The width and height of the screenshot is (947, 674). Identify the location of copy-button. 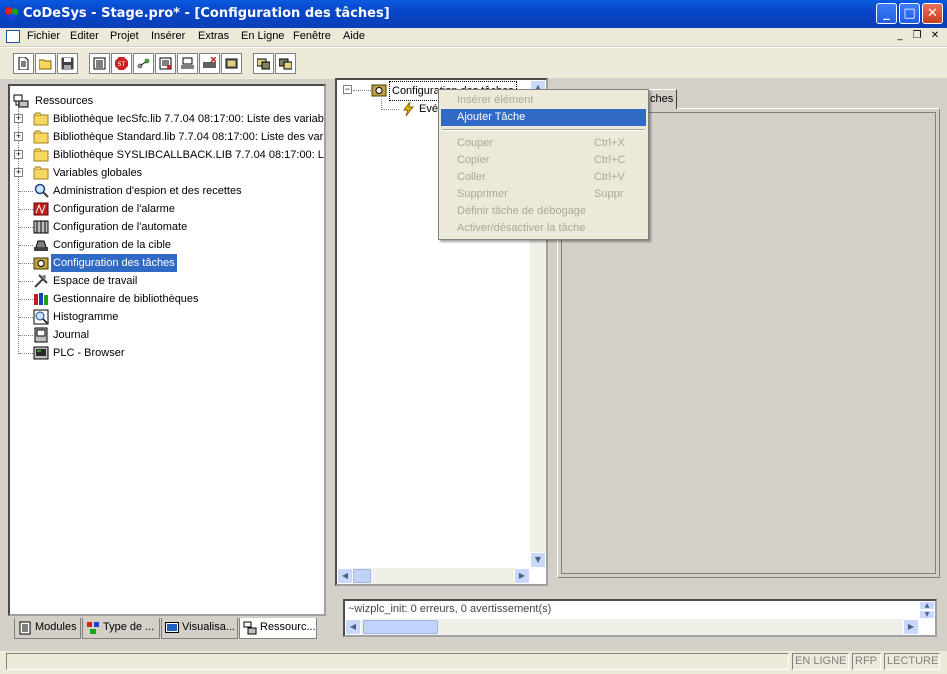
(285, 63).